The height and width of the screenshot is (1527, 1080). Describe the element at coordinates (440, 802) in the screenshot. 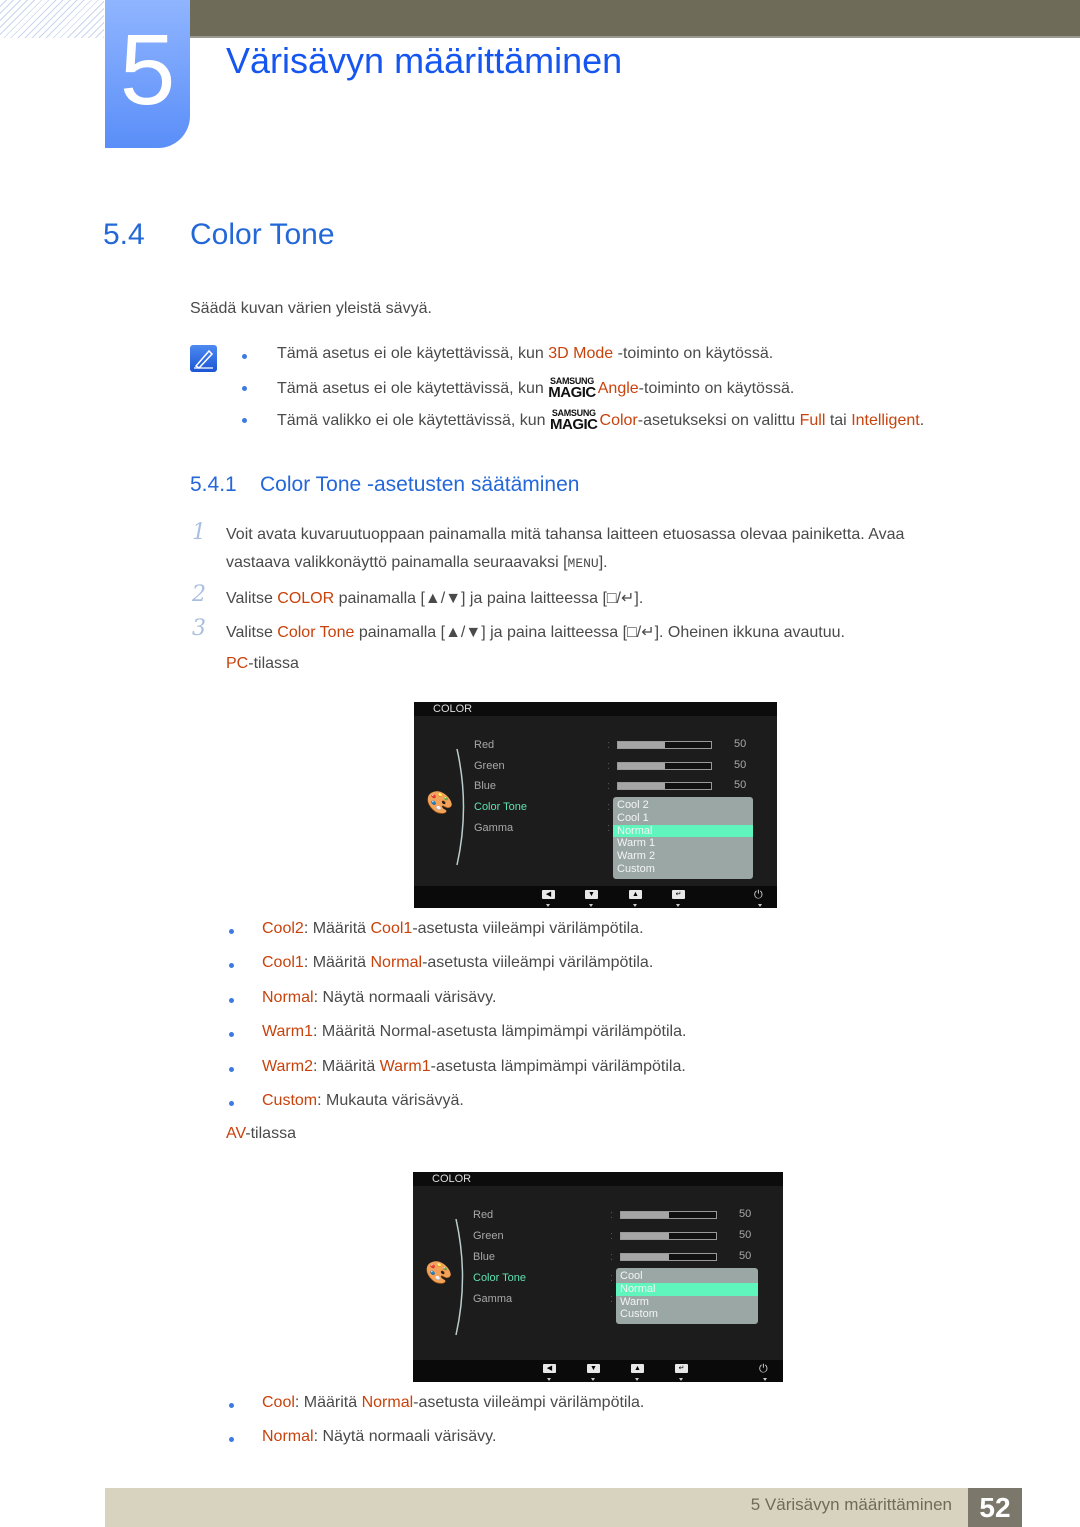

I see `palette-icon: 🎨` at that location.